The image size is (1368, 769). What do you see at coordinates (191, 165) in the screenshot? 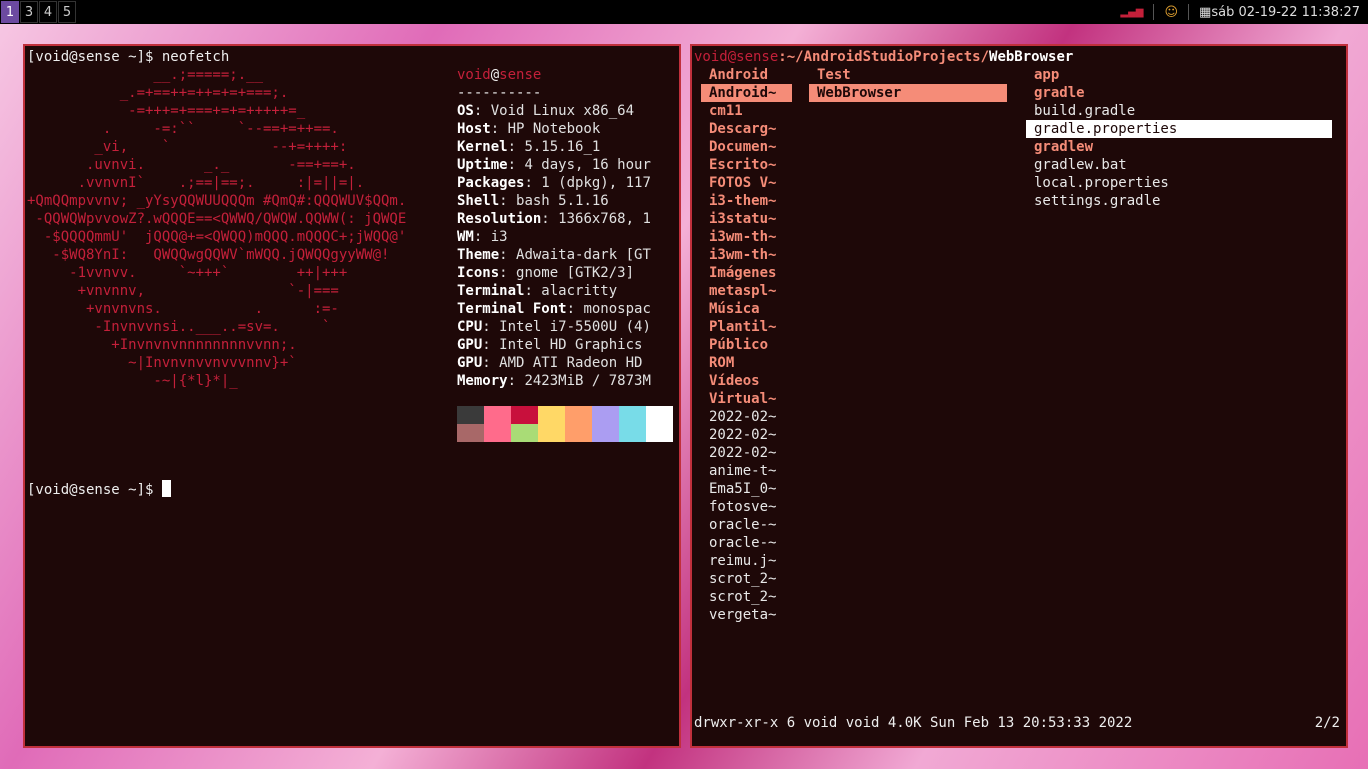
I see `logo-line: .uvnvi. _._ -==+==+.` at bounding box center [191, 165].